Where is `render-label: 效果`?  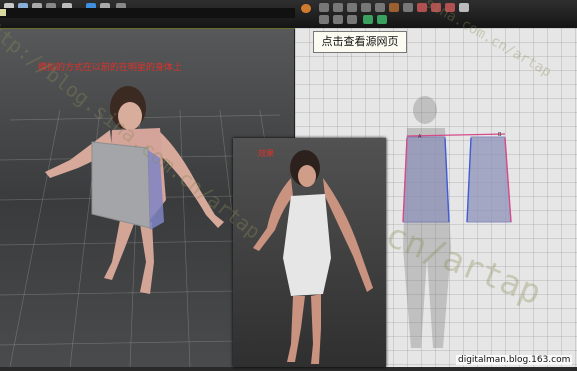
render-label: 效果 is located at coordinates (266, 153).